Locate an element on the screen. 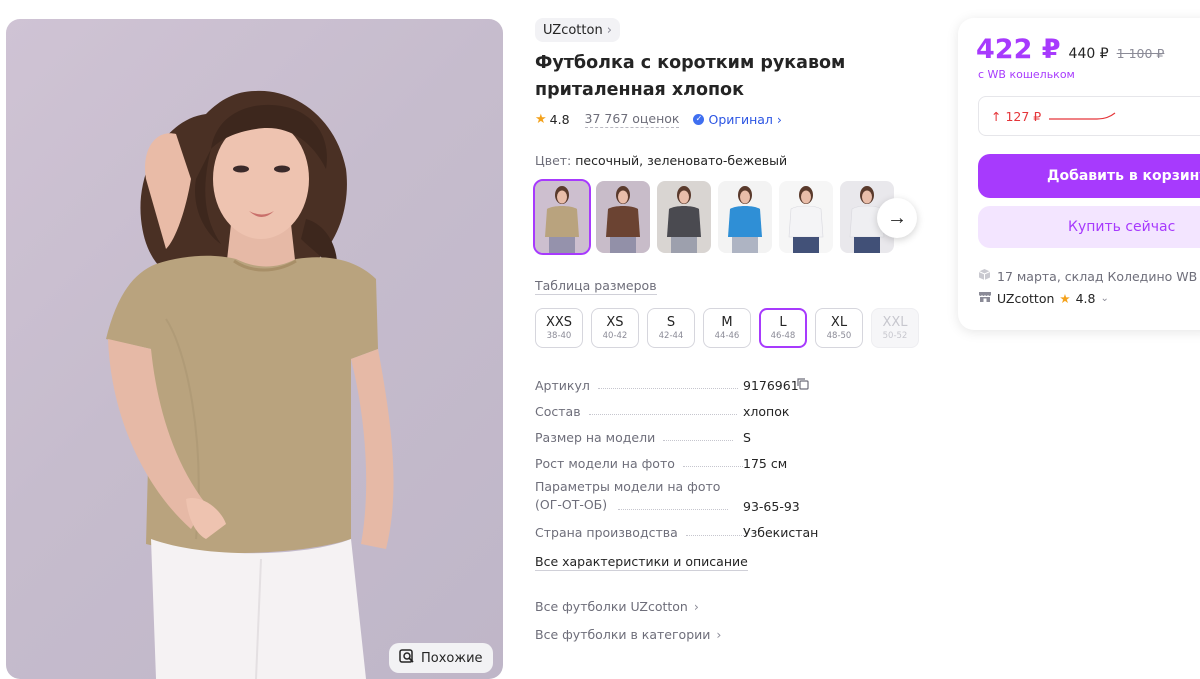 This screenshot has width=1200, height=679. spec-row: Рост модели на фото 175 см is located at coordinates (685, 462).